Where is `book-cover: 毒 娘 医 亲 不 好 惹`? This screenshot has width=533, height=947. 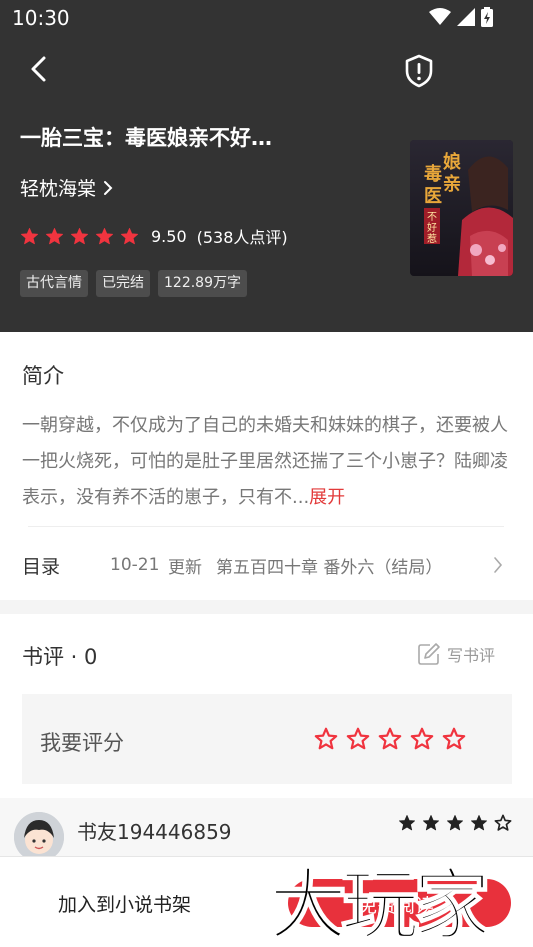
book-cover: 毒 娘 医 亲 不 好 惹 is located at coordinates (461, 208).